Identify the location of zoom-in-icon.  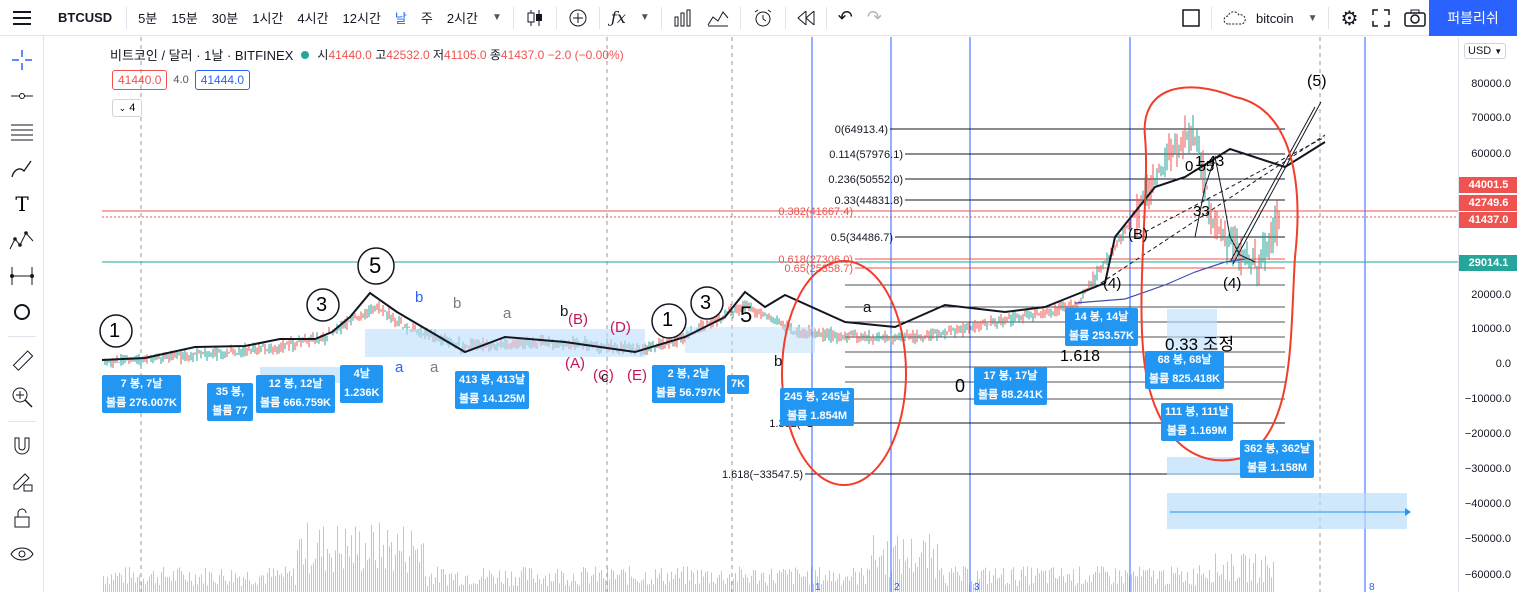
(22, 397).